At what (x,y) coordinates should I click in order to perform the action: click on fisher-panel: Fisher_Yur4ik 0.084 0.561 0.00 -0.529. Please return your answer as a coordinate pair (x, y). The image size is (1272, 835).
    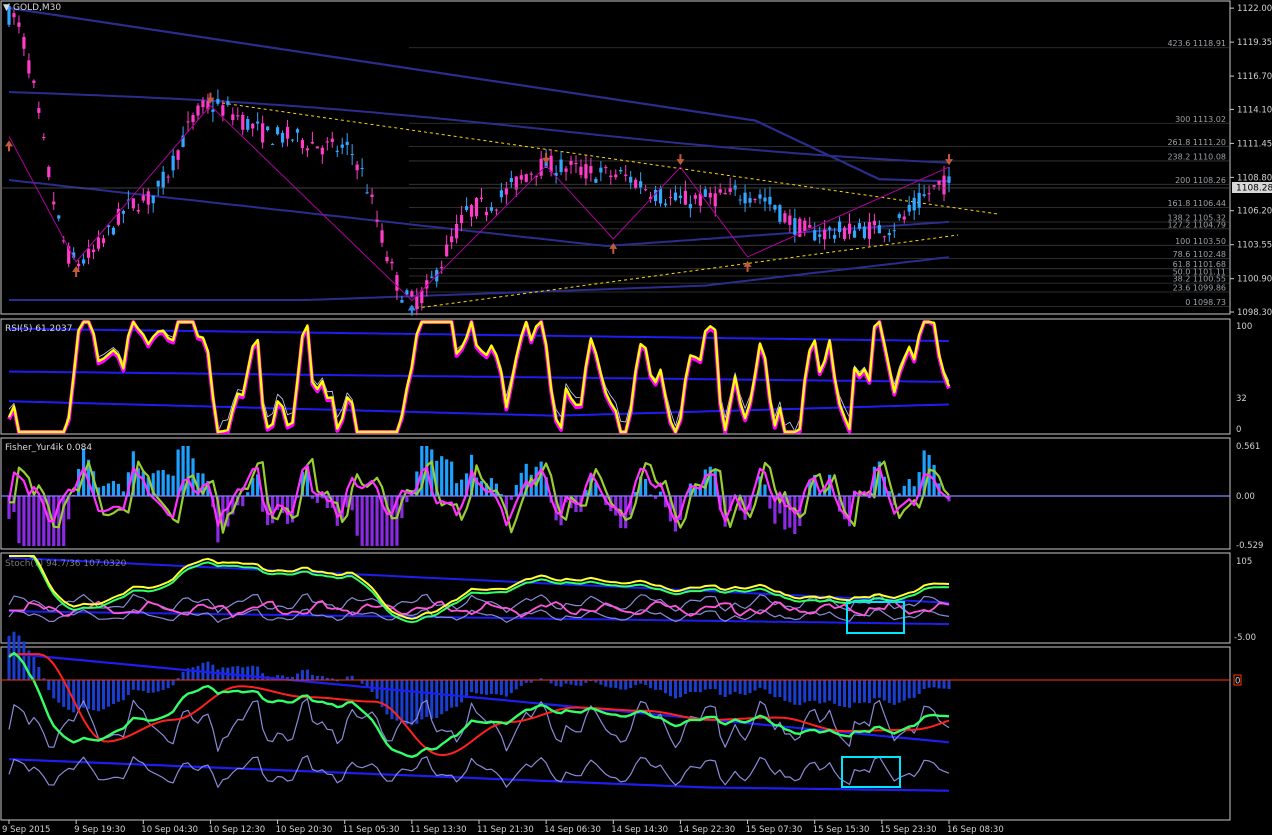
    Looking at the image, I should click on (631, 494).